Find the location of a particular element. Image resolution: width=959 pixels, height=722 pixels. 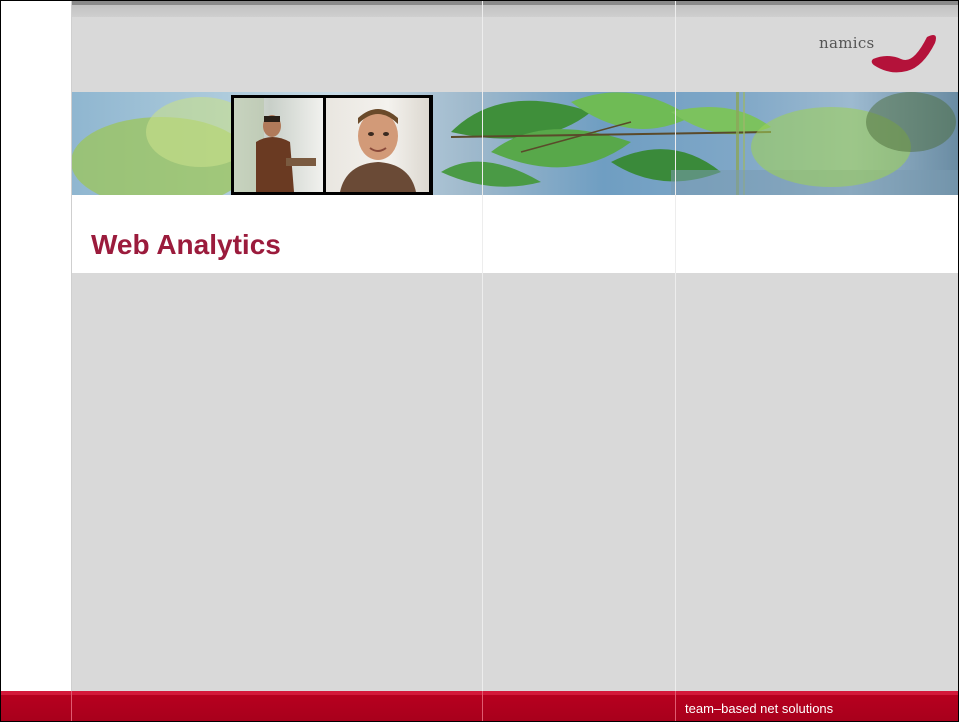

leaves-illustration is located at coordinates (514, 143).